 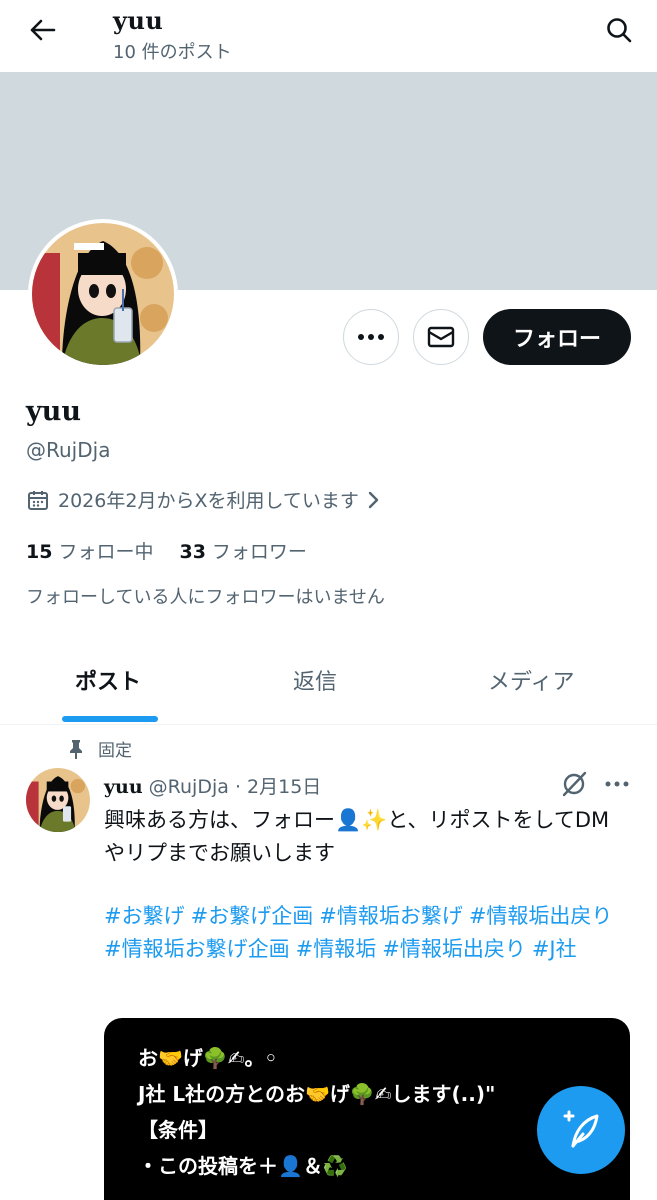 I want to click on more-options-button, so click(x=371, y=337).